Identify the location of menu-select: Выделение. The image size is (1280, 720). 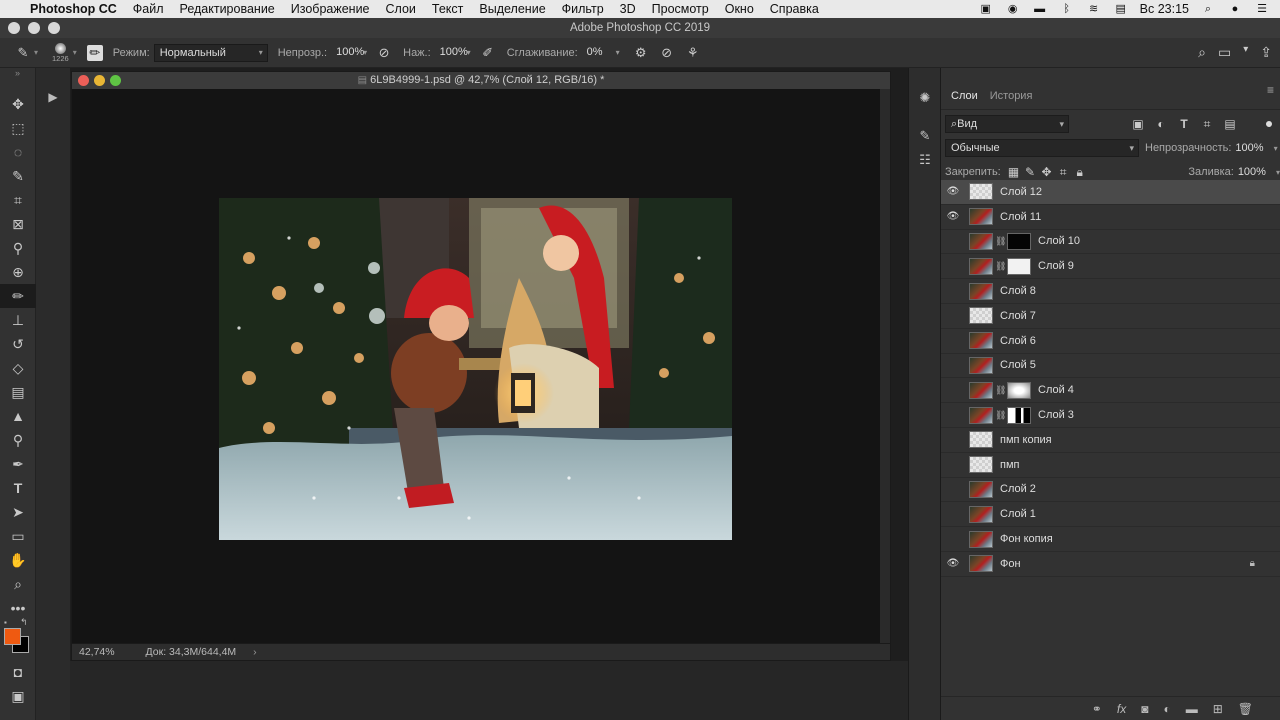
(512, 9).